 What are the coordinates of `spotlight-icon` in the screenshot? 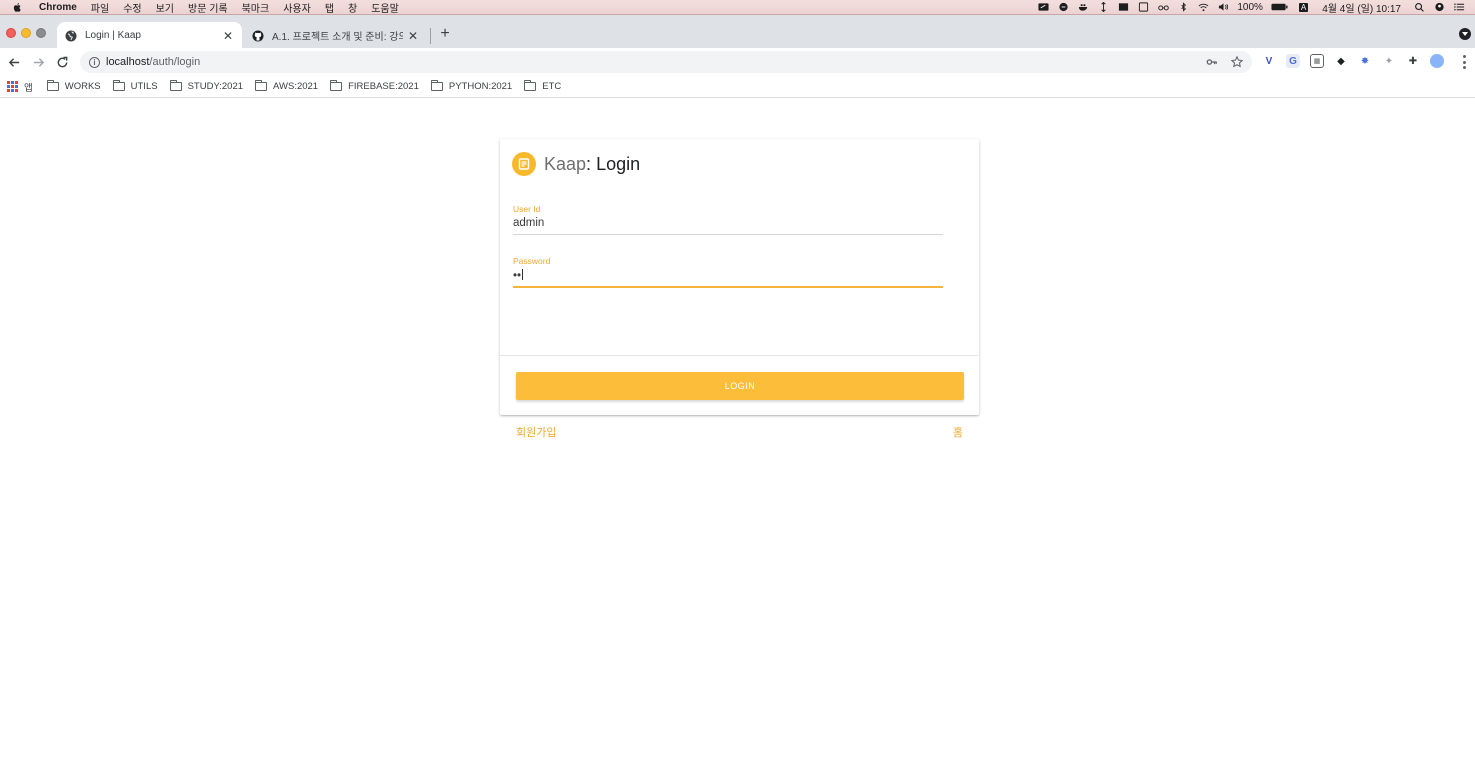 It's located at (1419, 7).